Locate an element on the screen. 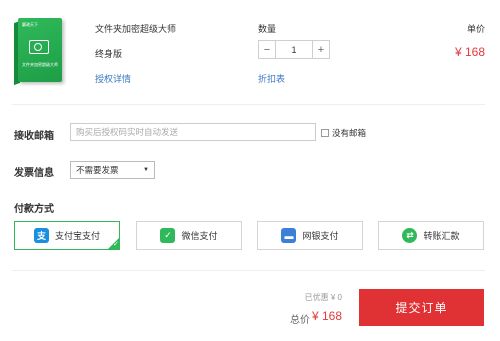 The width and height of the screenshot is (500, 341). payment-option-label: 转账汇款 is located at coordinates (441, 236).